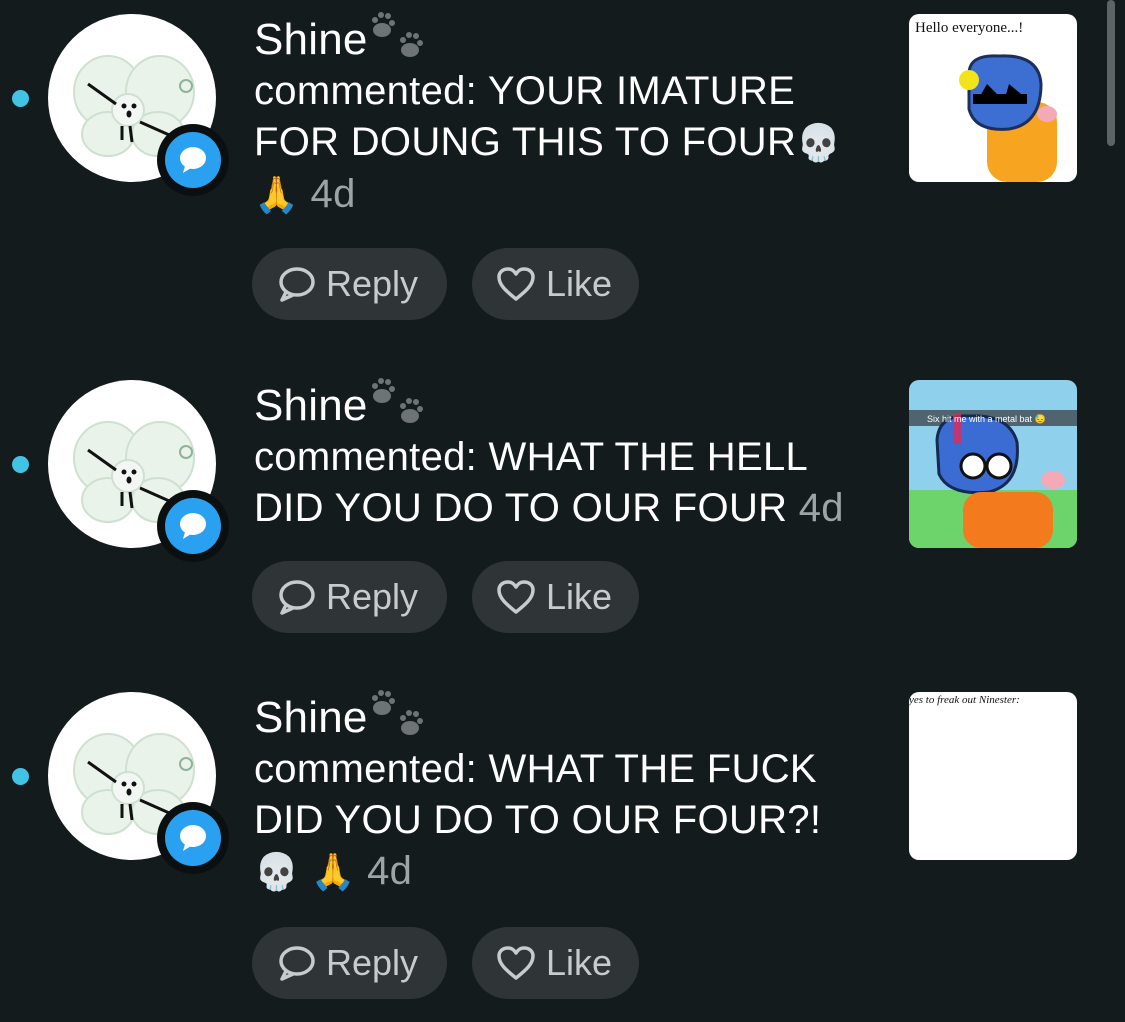 The width and height of the screenshot is (1125, 1022). What do you see at coordinates (538, 820) in the screenshot?
I see `comment-line: DID YOU DO TO OUR FOUR?!` at bounding box center [538, 820].